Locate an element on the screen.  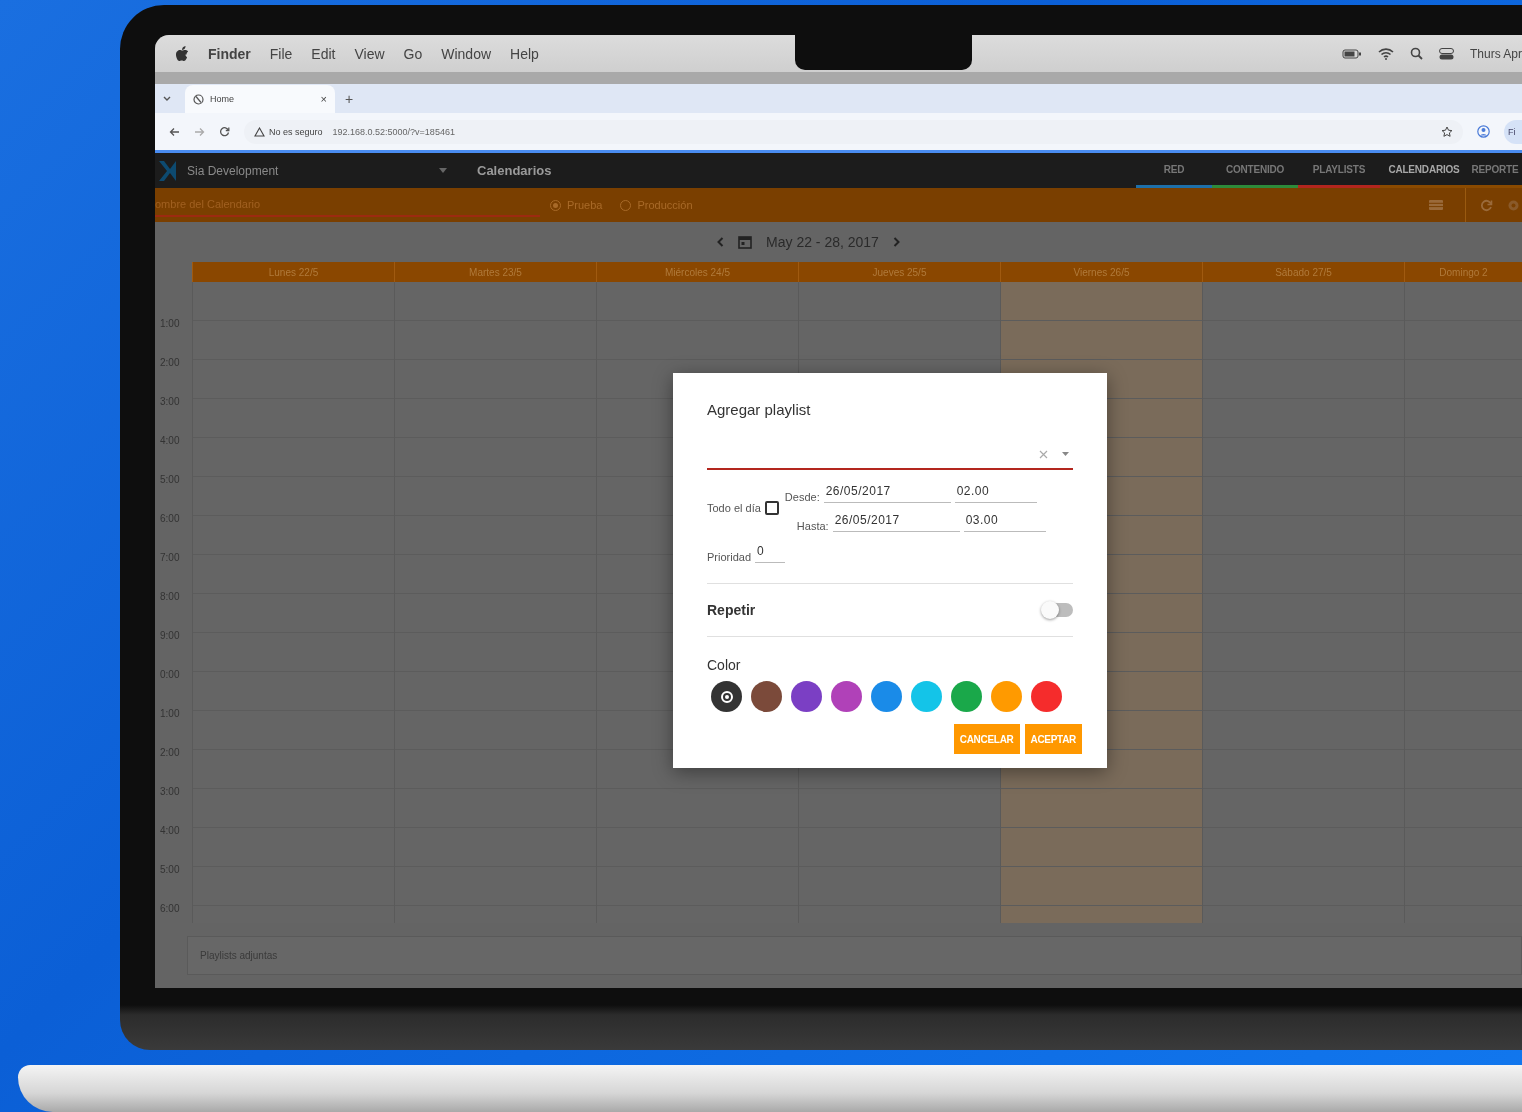
workspace-name: Sia Development is located at coordinates (233, 170).